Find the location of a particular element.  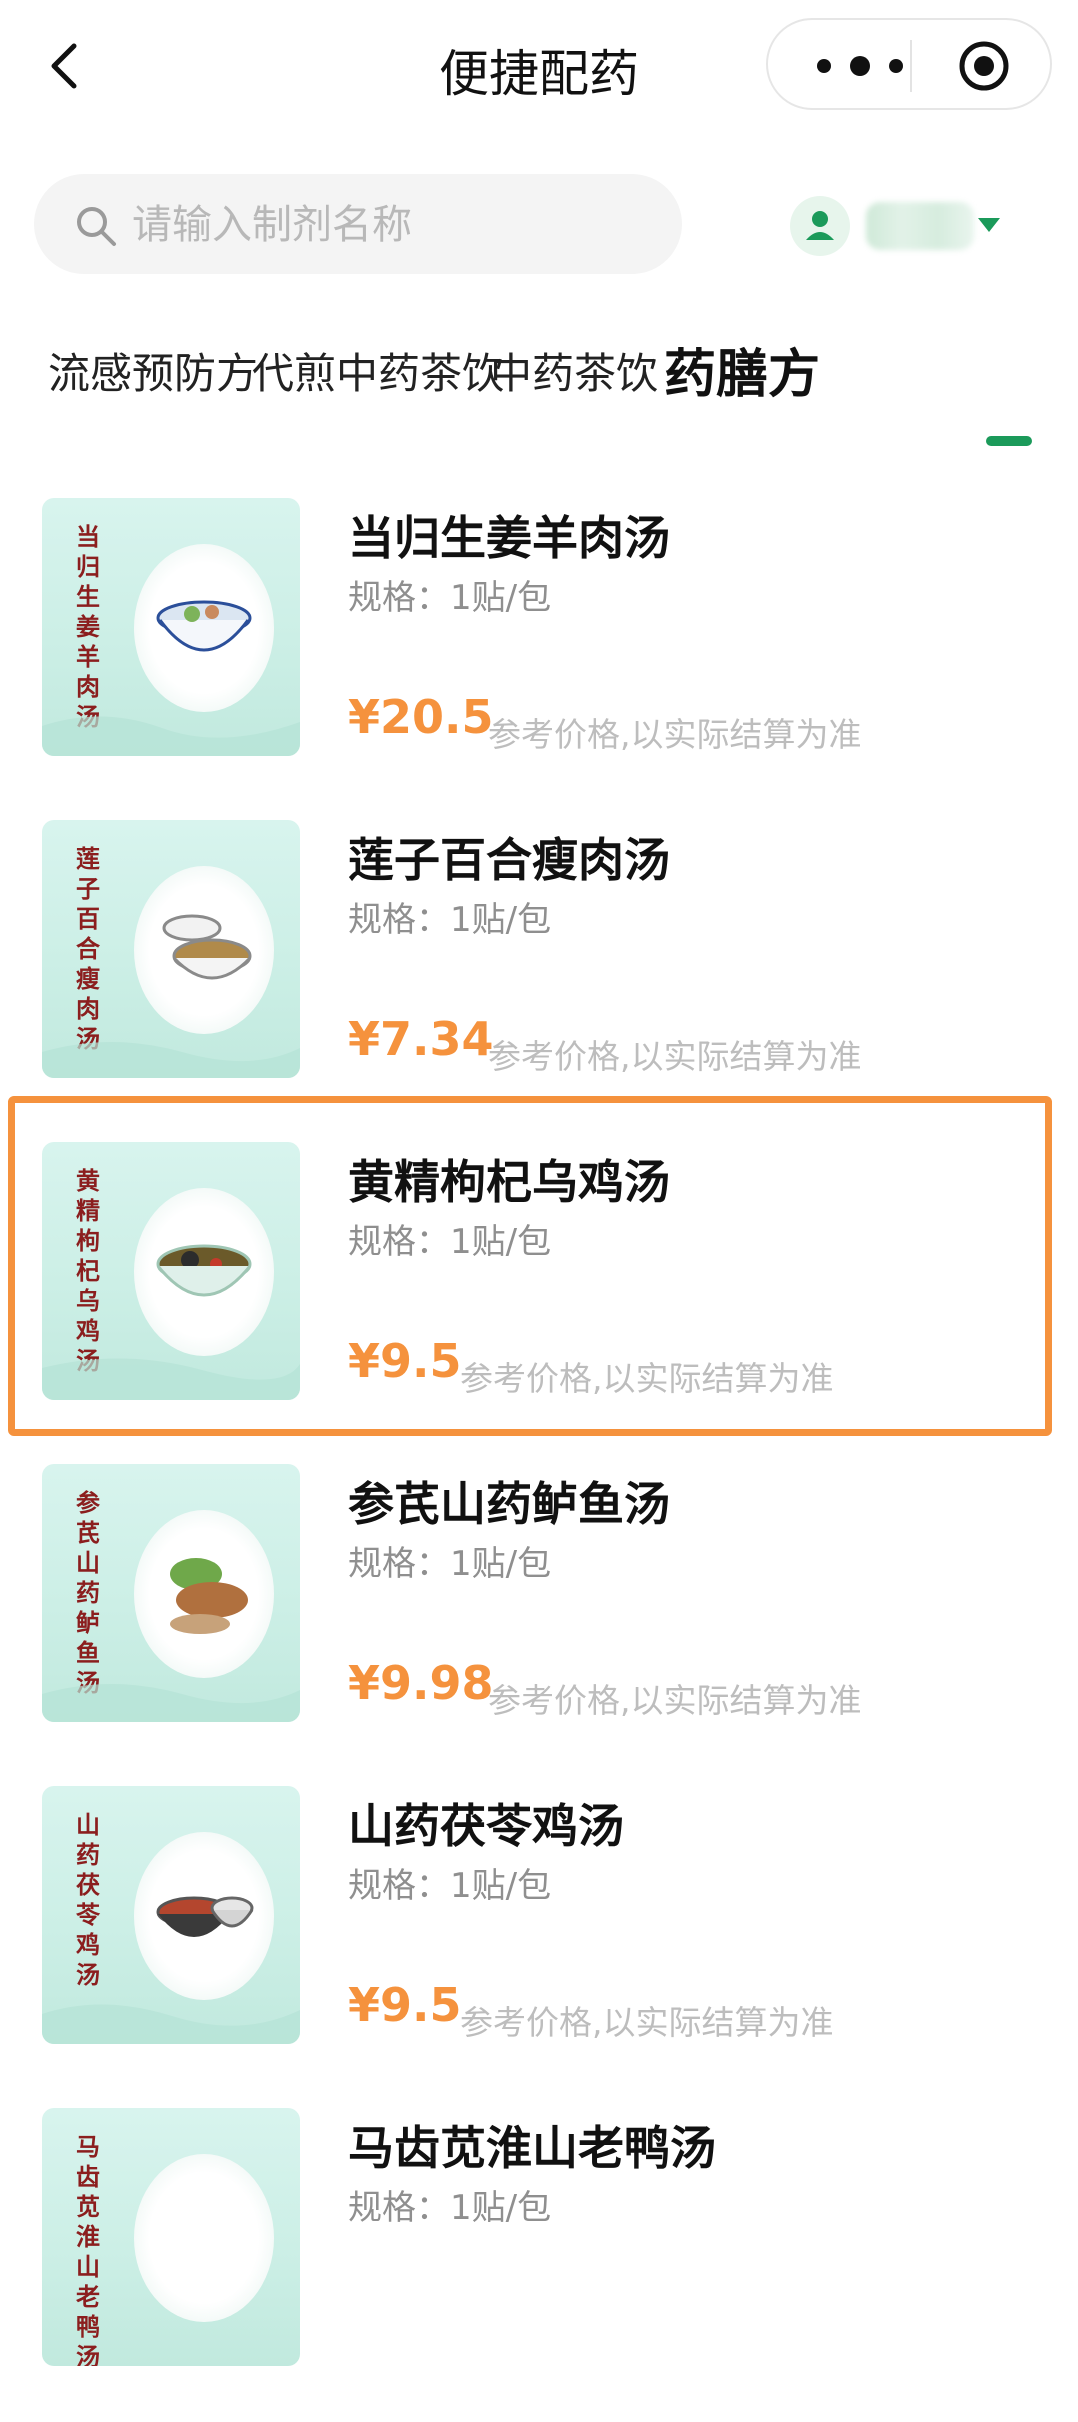

product-price: ¥7.34 is located at coordinates (421, 1039).